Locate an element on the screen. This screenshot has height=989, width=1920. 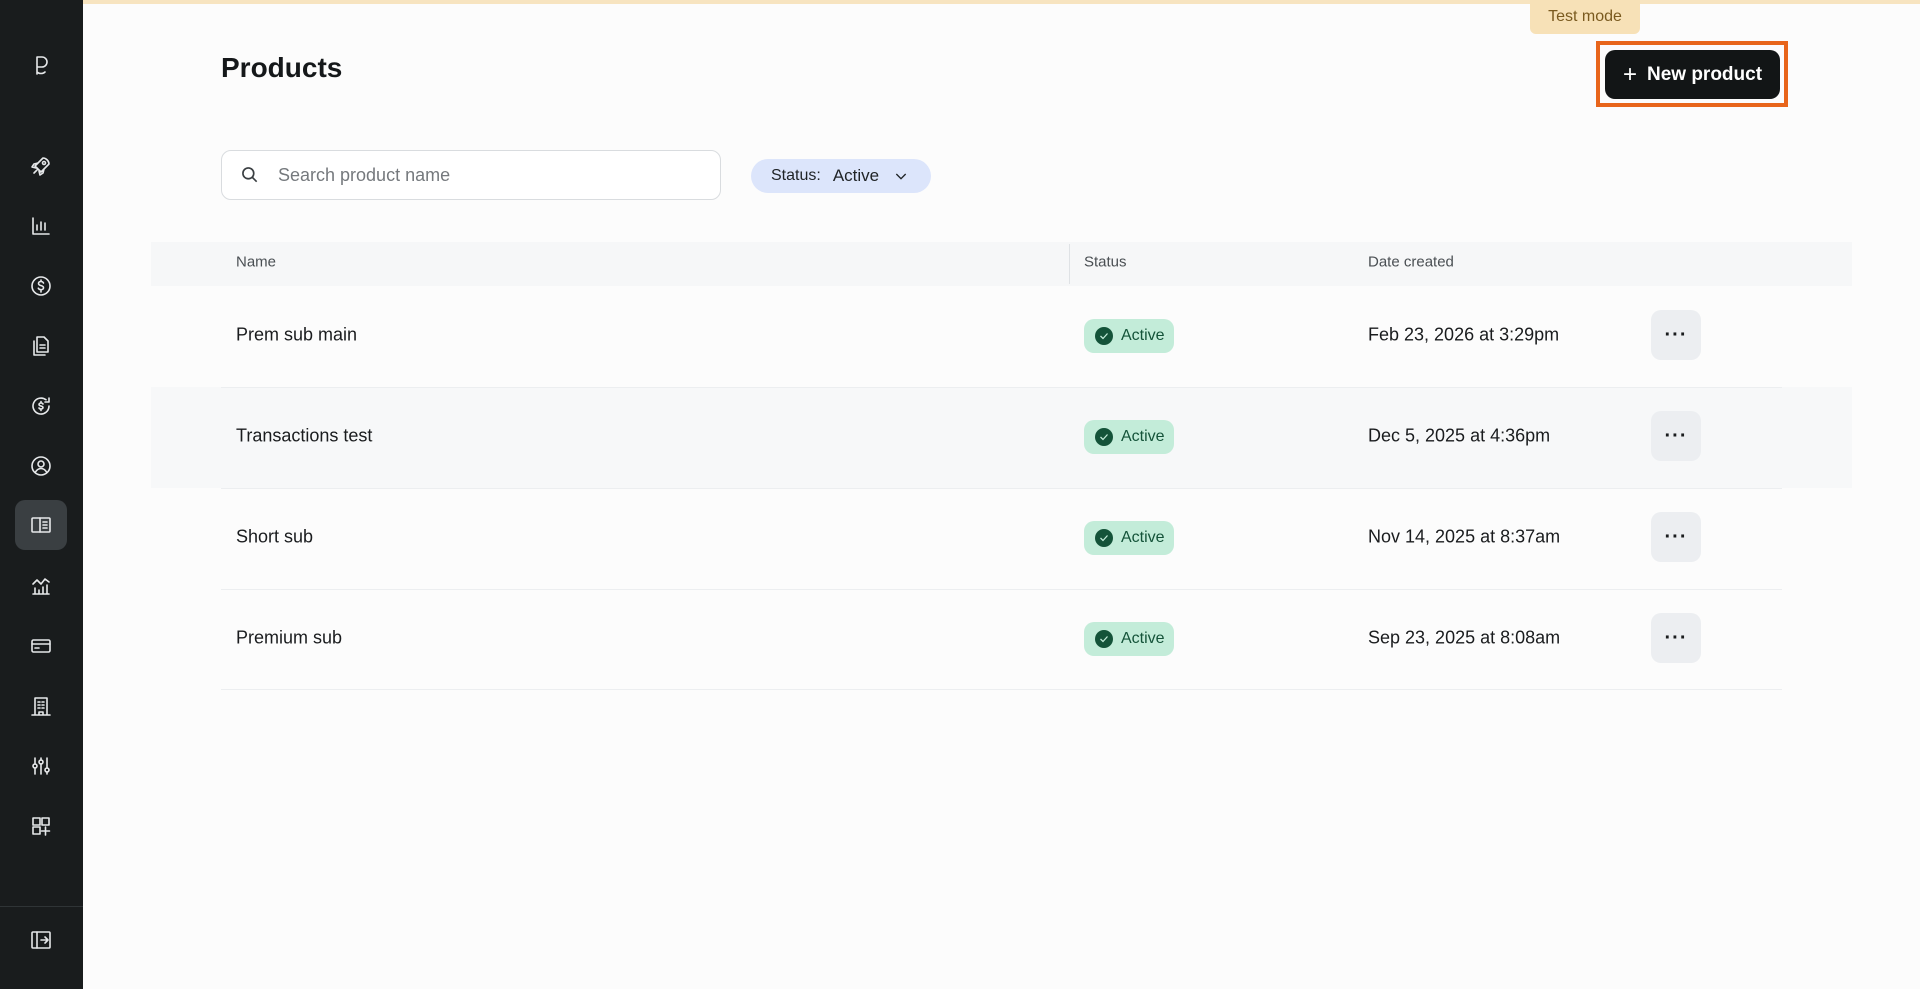
sliders-icon is located at coordinates (41, 766).